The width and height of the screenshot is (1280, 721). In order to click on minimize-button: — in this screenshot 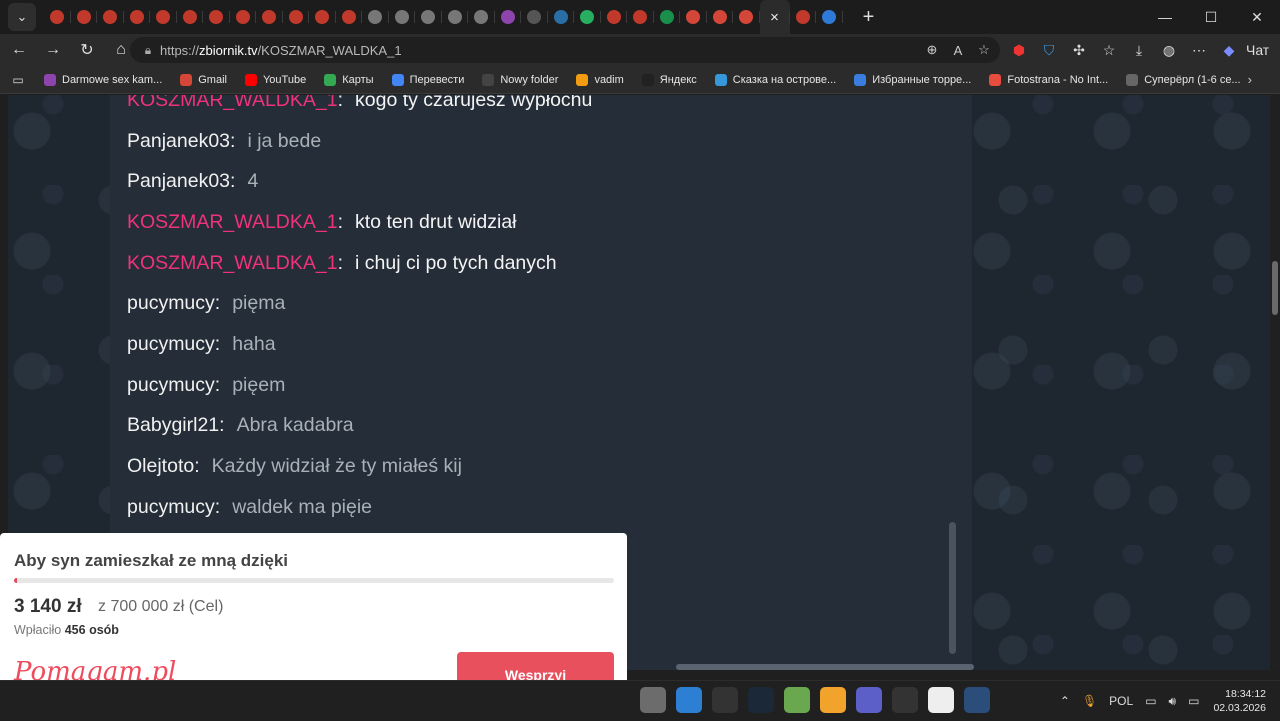, I will do `click(1165, 17)`.